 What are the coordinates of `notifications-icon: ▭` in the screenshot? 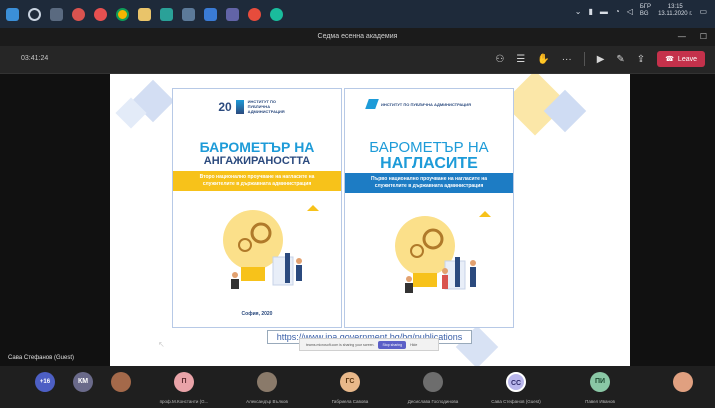 It's located at (703, 11).